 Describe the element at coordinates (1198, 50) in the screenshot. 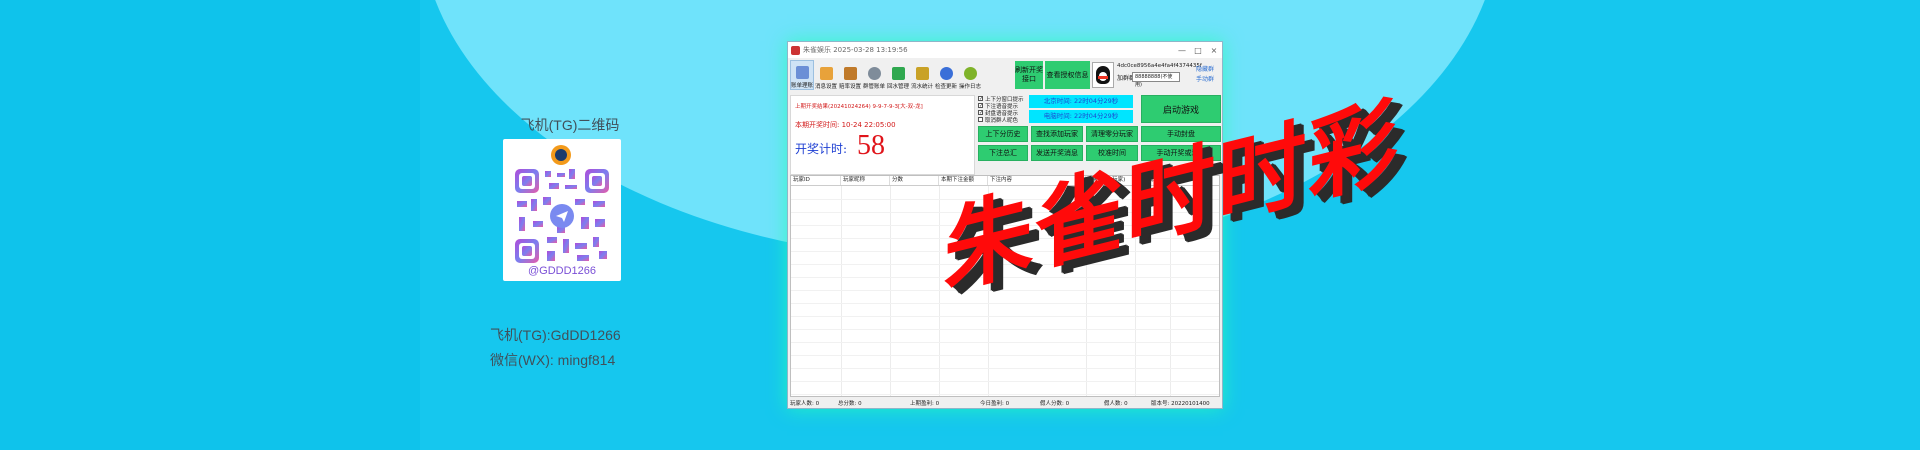

I see `maximize-button: □` at that location.